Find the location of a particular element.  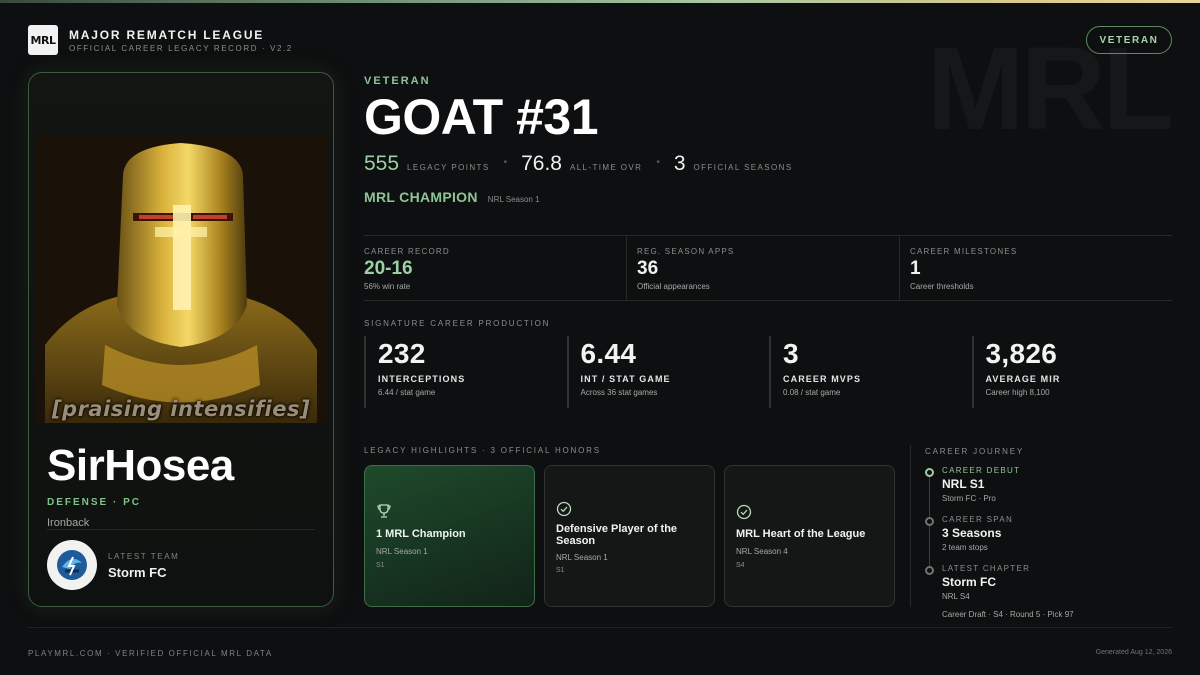

production-value: 6.44 is located at coordinates (608, 353).